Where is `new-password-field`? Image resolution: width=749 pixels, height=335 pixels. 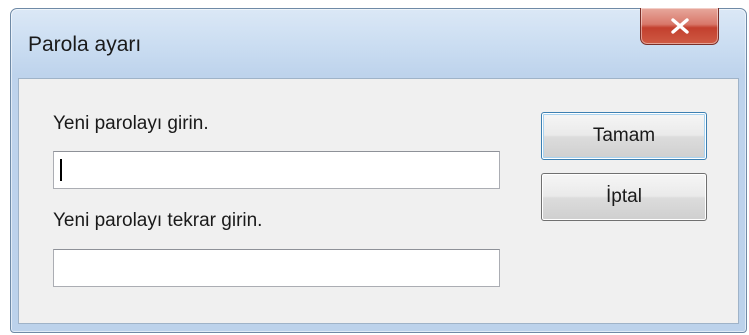 new-password-field is located at coordinates (276, 170).